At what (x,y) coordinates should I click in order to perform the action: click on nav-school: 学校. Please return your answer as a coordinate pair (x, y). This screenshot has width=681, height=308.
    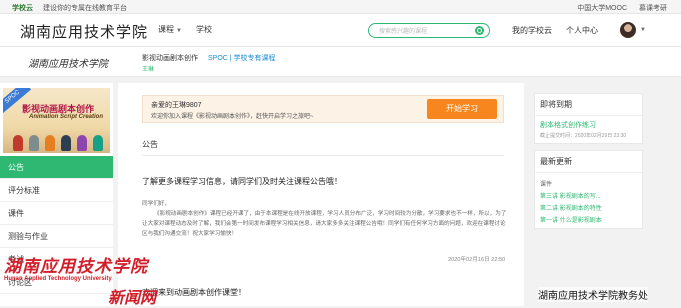
    Looking at the image, I should click on (204, 29).